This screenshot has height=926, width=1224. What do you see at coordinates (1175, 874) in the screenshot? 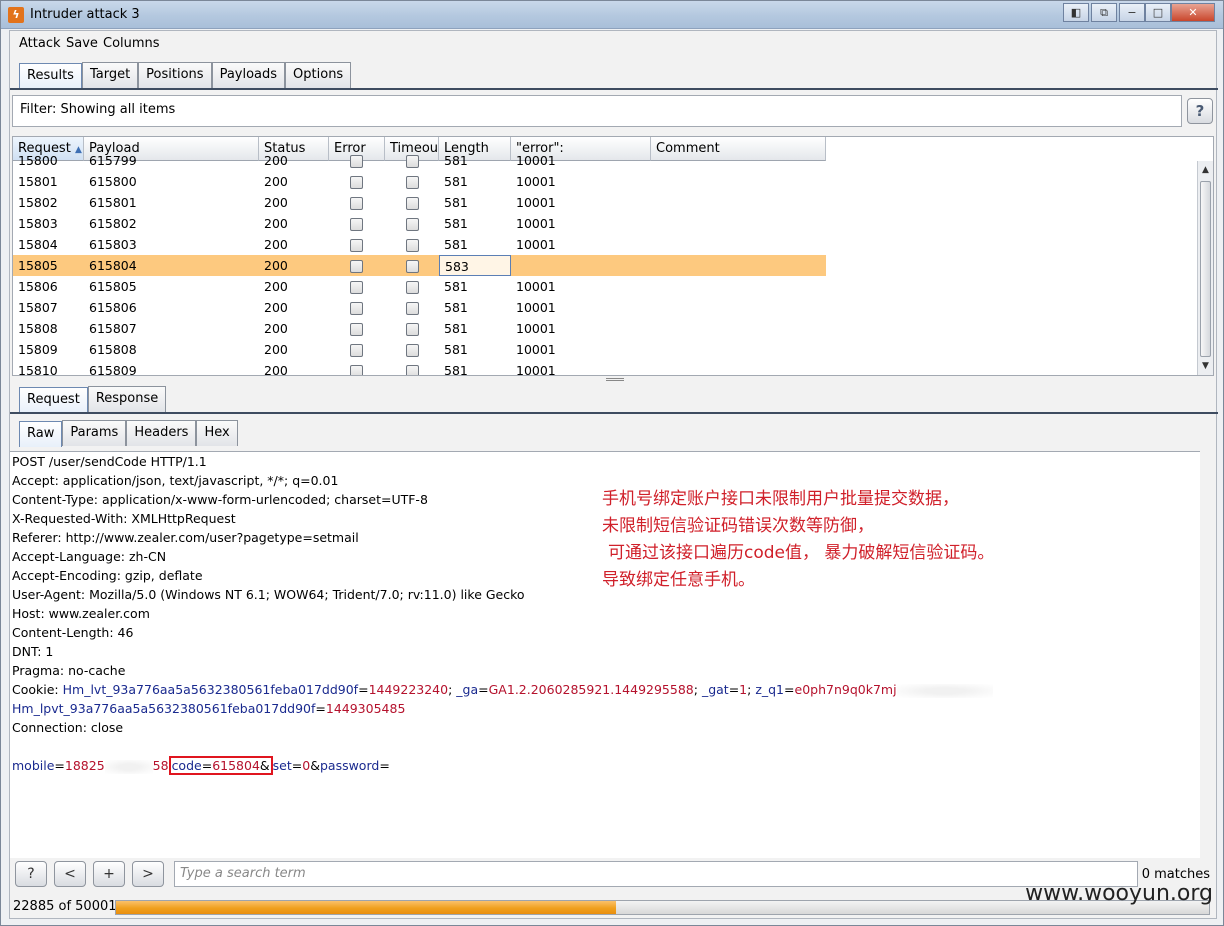
I see `search-matches: 0 matches` at bounding box center [1175, 874].